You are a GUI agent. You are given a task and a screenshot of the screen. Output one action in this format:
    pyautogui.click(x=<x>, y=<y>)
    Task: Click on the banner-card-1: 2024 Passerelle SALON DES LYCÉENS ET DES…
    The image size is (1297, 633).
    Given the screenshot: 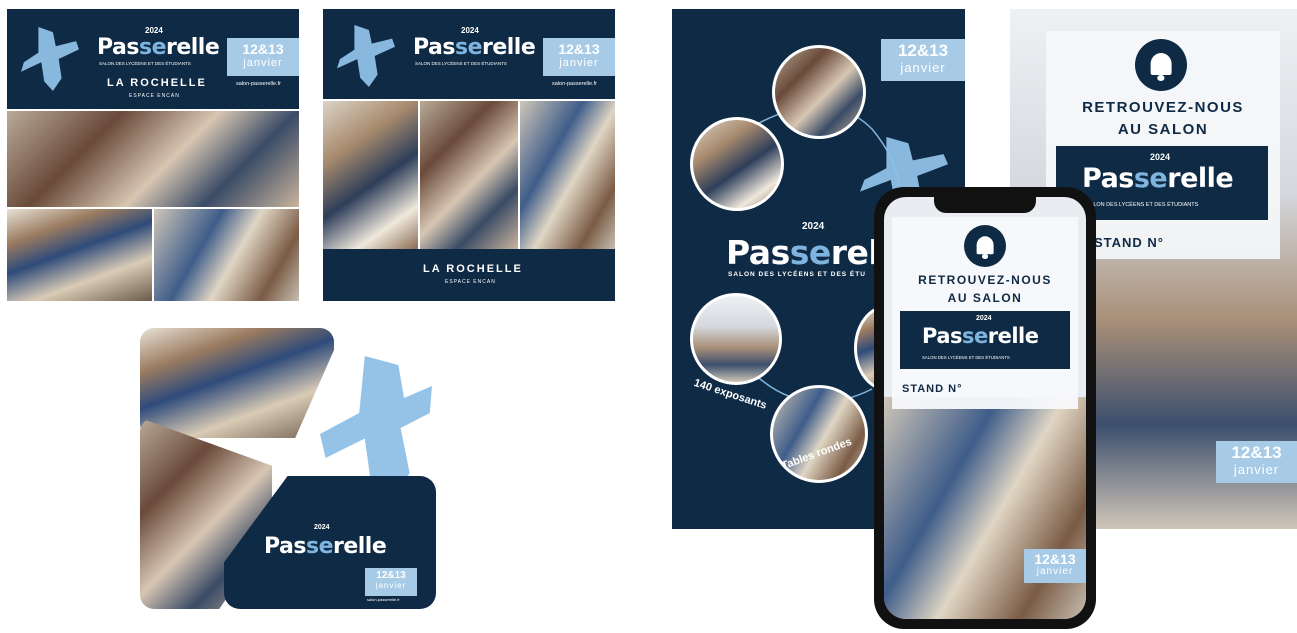 What is the action you would take?
    pyautogui.click(x=153, y=155)
    